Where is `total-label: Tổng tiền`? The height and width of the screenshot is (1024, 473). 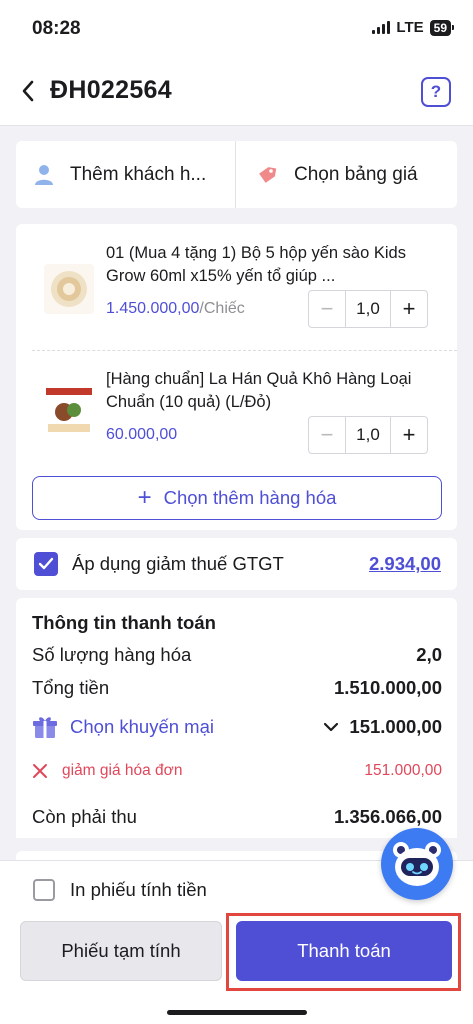 total-label: Tổng tiền is located at coordinates (71, 687).